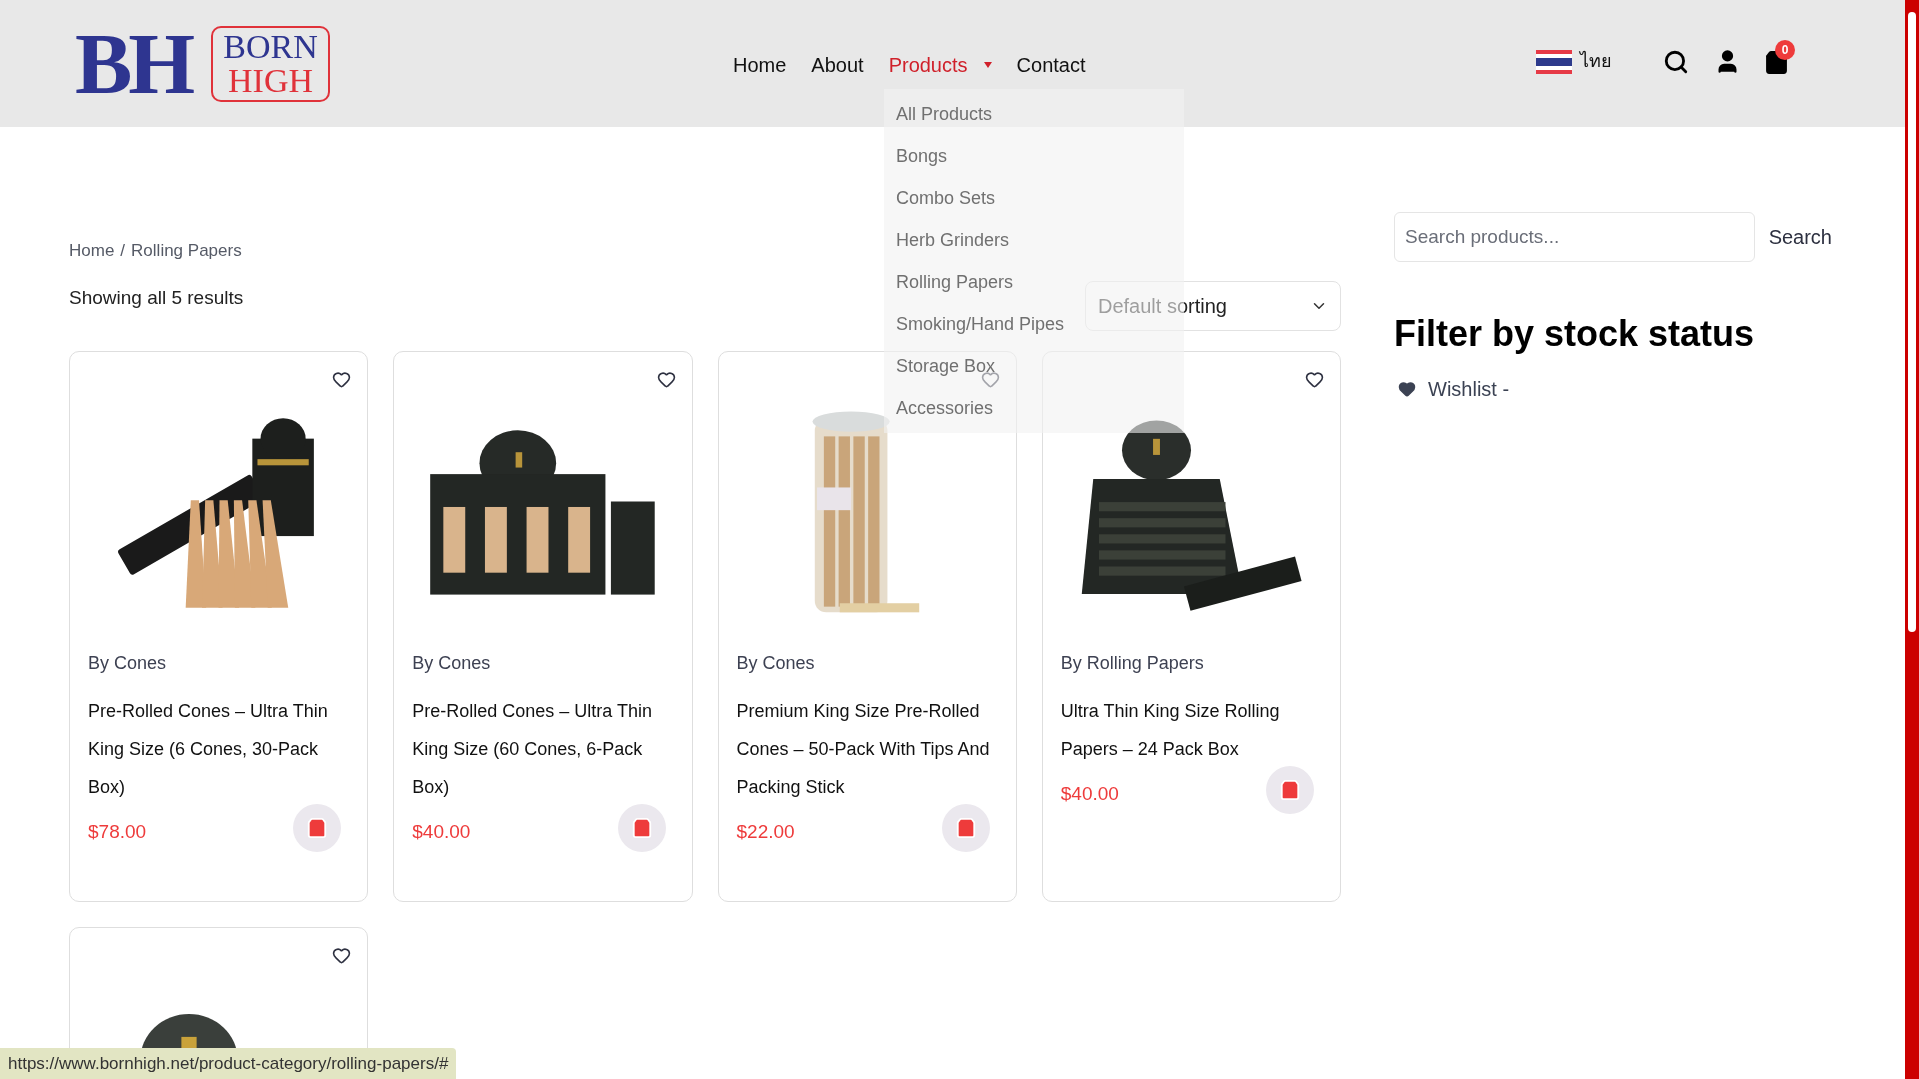 The width and height of the screenshot is (1919, 1079). I want to click on wishlist-link: Wishlist -, so click(1469, 389).